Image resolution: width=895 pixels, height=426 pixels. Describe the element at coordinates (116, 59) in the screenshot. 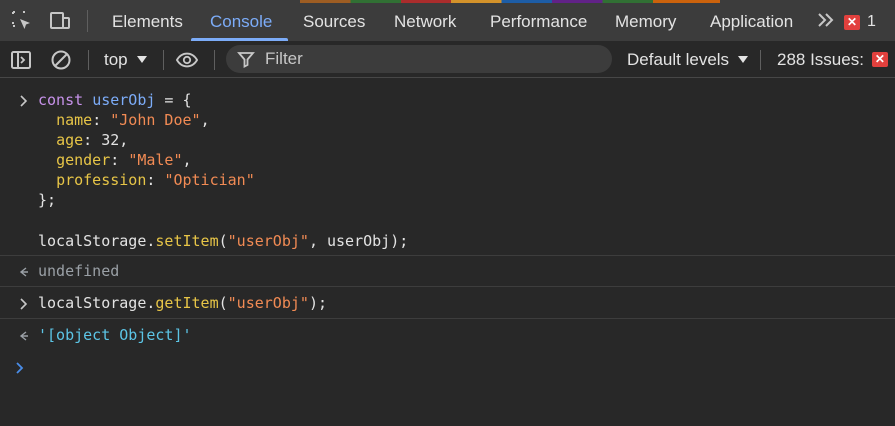

I see `context-label: top` at that location.